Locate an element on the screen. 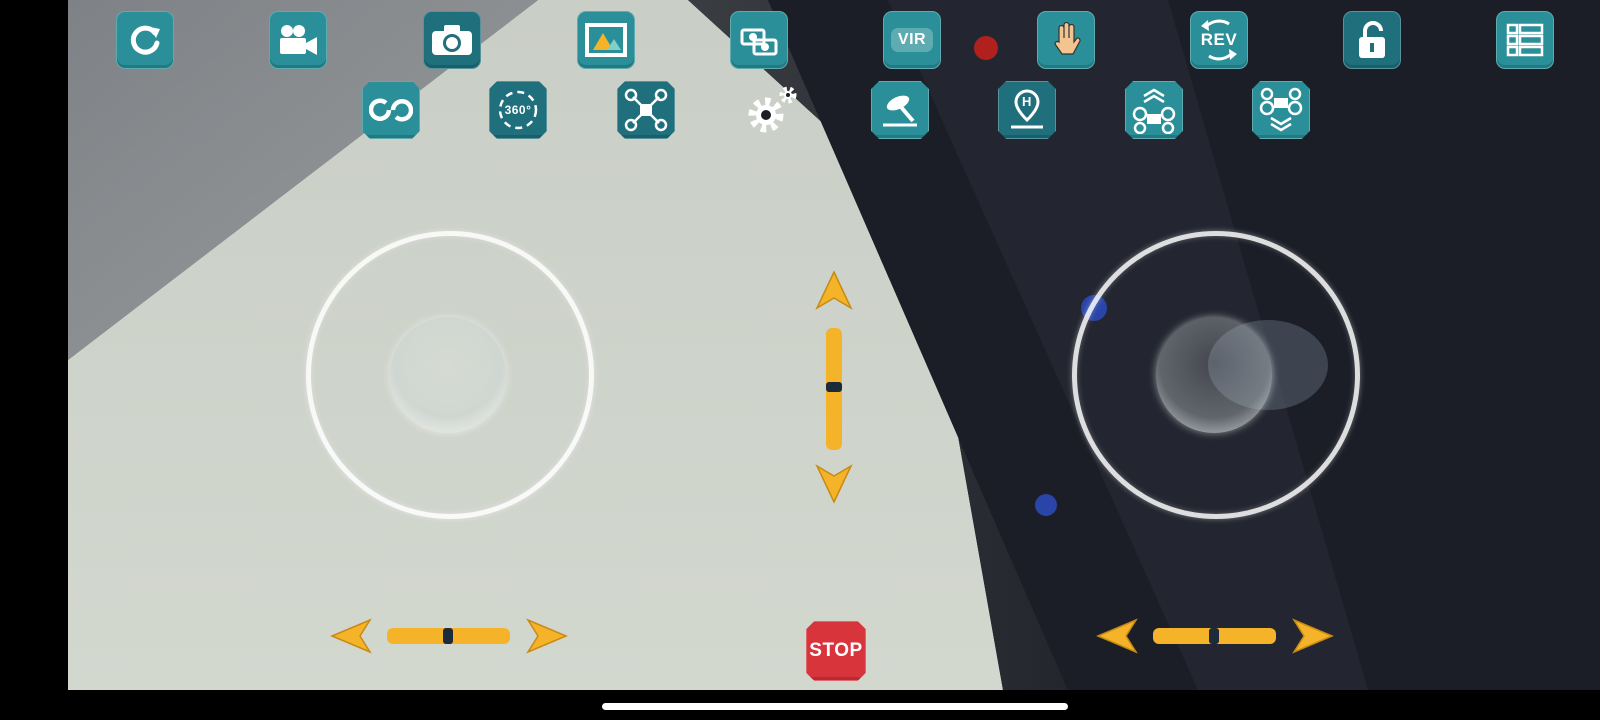 The height and width of the screenshot is (720, 1600). rotate-360-icon: 360° is located at coordinates (518, 110).